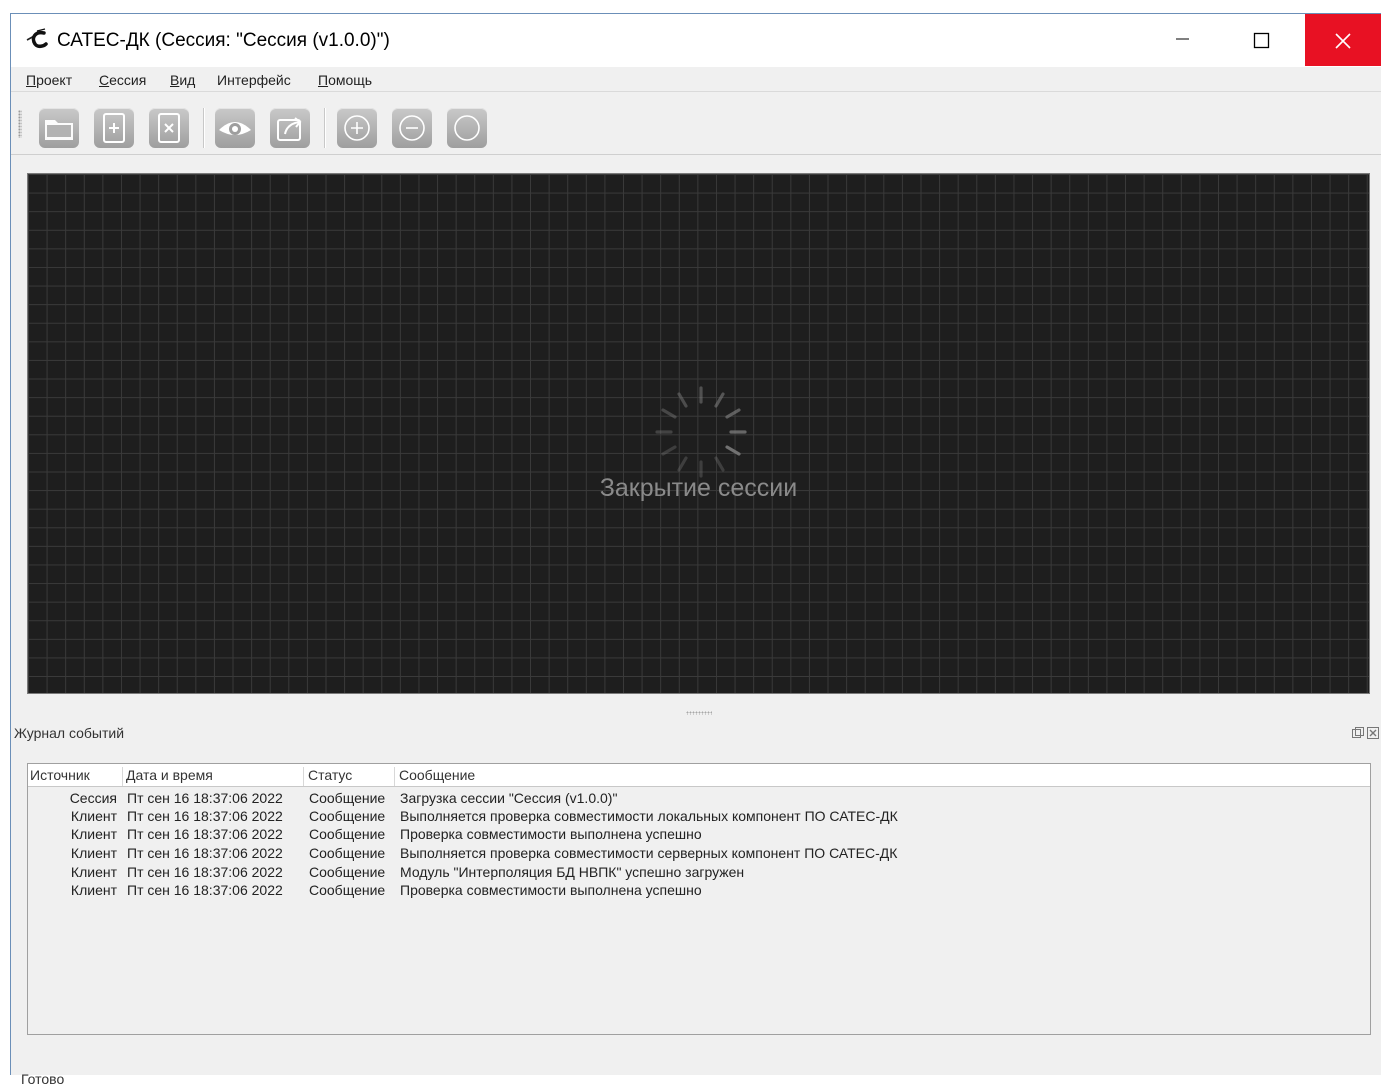 The width and height of the screenshot is (1381, 1087). I want to click on cell-message: Загрузка сессии "Сессия (v1.0.0)", so click(509, 798).